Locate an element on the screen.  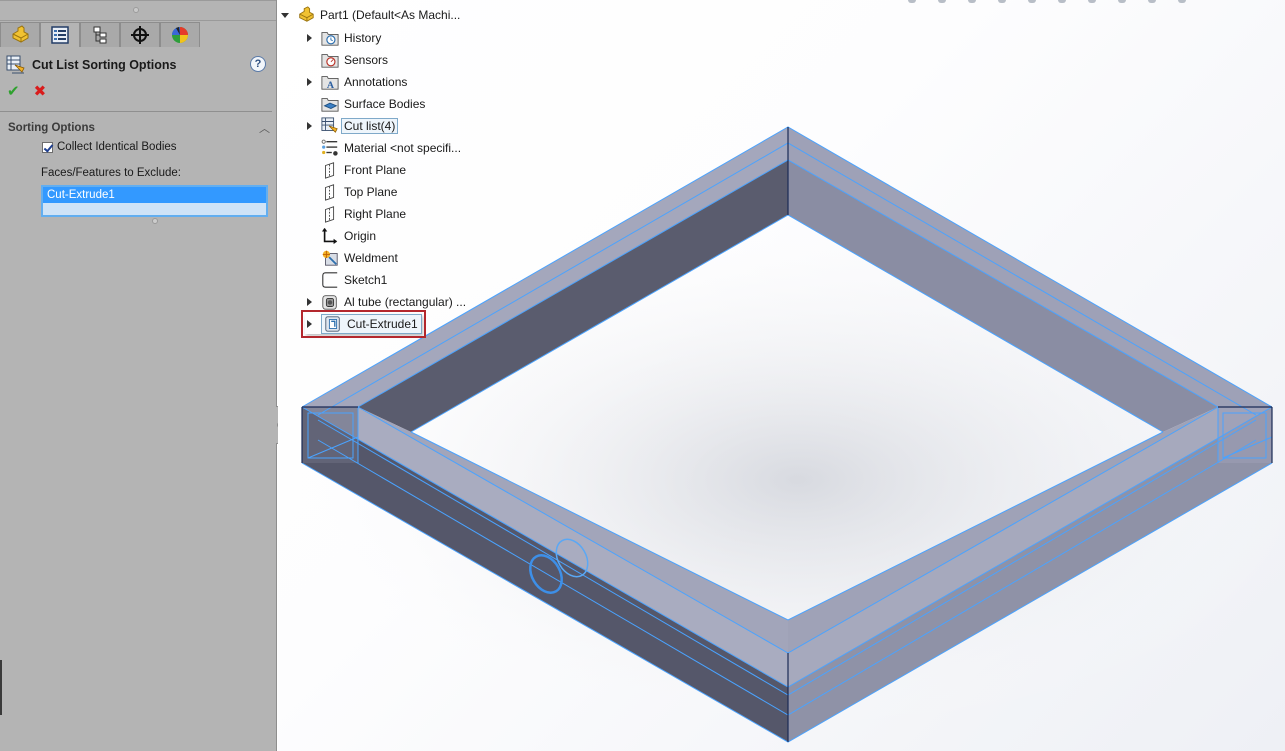
collect-identical-bodies-checkbox is located at coordinates (47, 147).